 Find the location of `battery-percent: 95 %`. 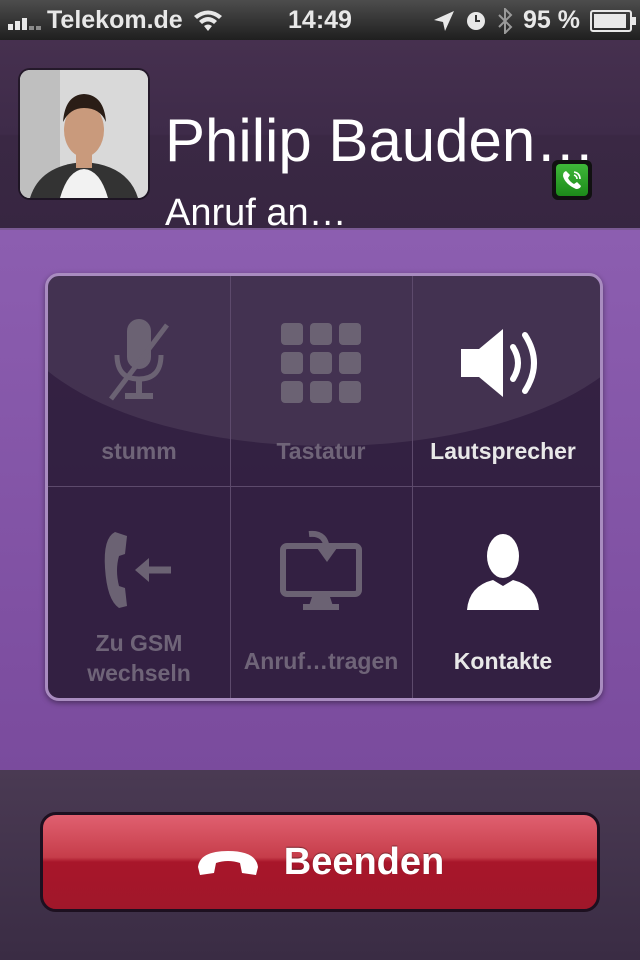

battery-percent: 95 % is located at coordinates (551, 20).